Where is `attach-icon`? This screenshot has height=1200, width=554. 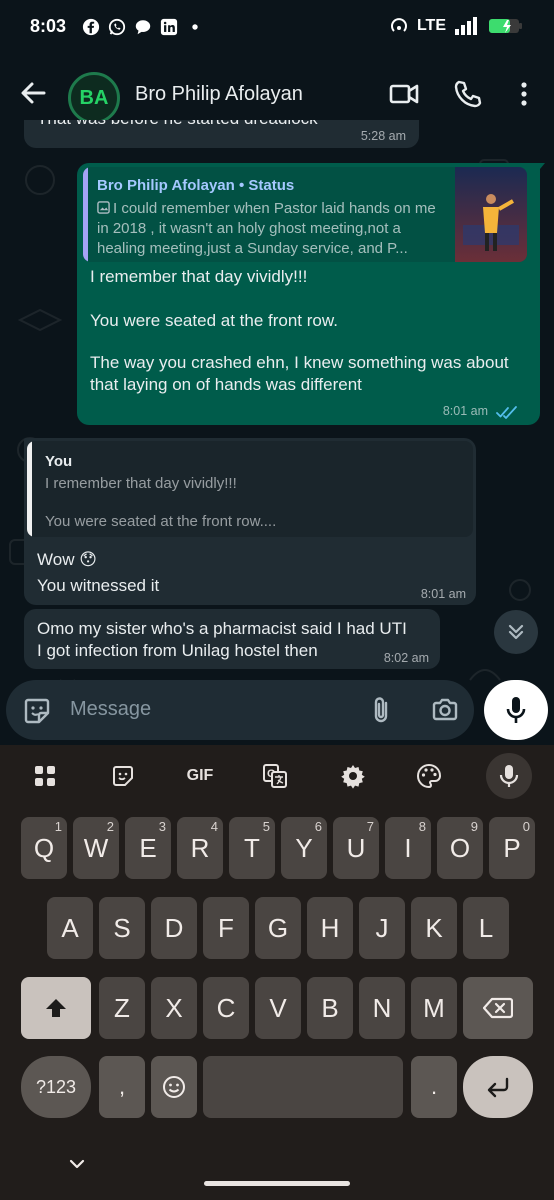
attach-icon is located at coordinates (381, 710).